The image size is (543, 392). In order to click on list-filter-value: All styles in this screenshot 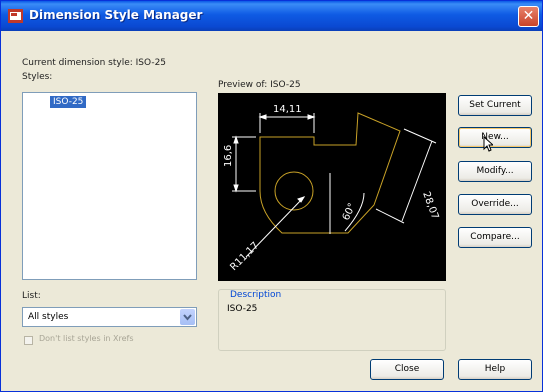, I will do `click(48, 317)`.